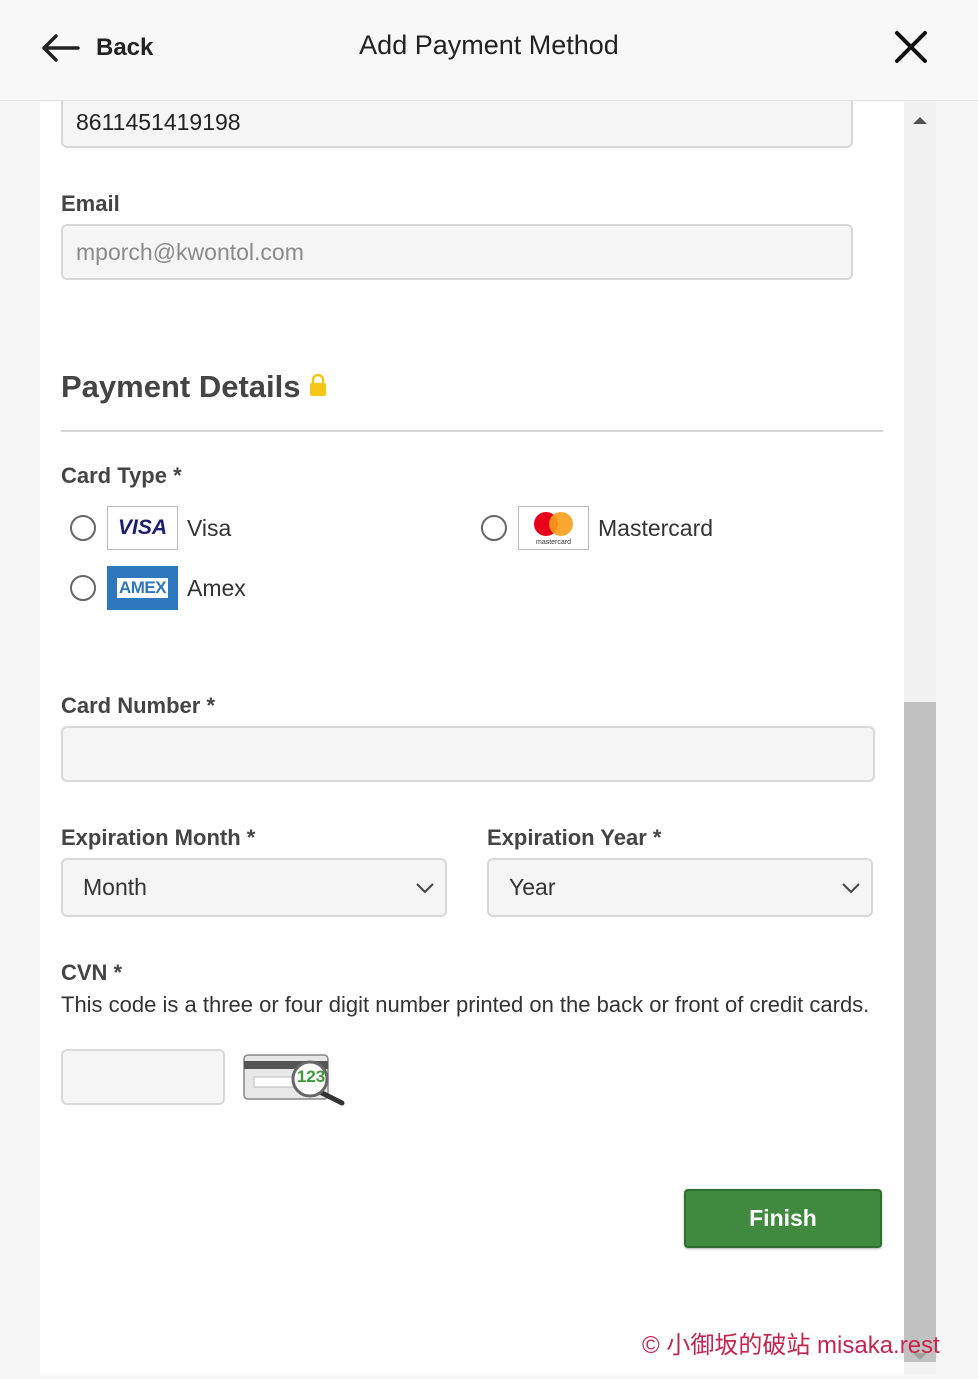 Image resolution: width=978 pixels, height=1379 pixels. Describe the element at coordinates (125, 47) in the screenshot. I see `back-label: Back` at that location.